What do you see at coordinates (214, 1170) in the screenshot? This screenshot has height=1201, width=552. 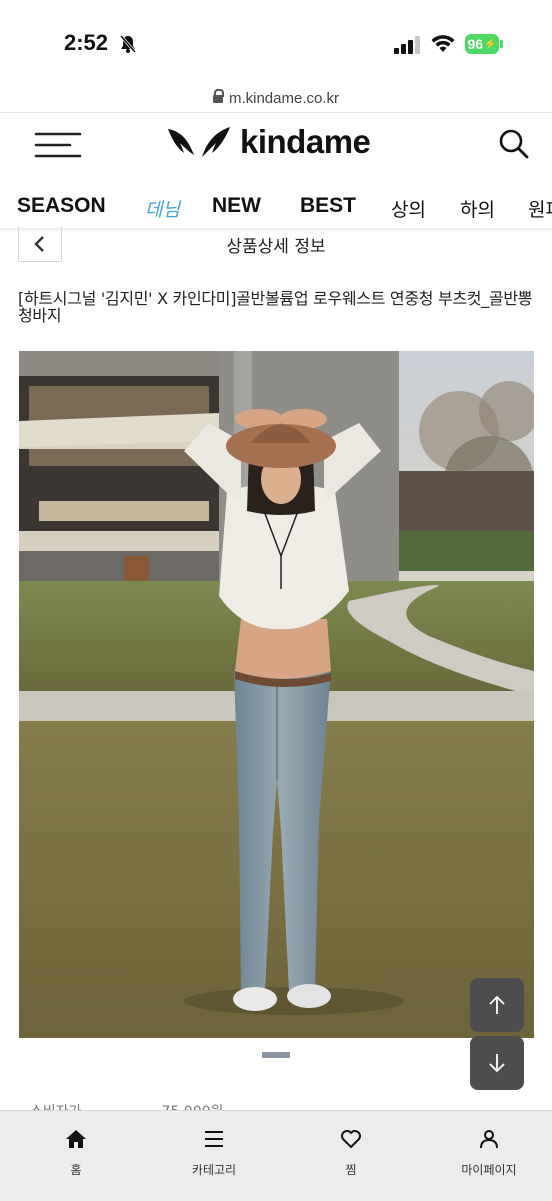 I see `tab-label: 카테고리` at bounding box center [214, 1170].